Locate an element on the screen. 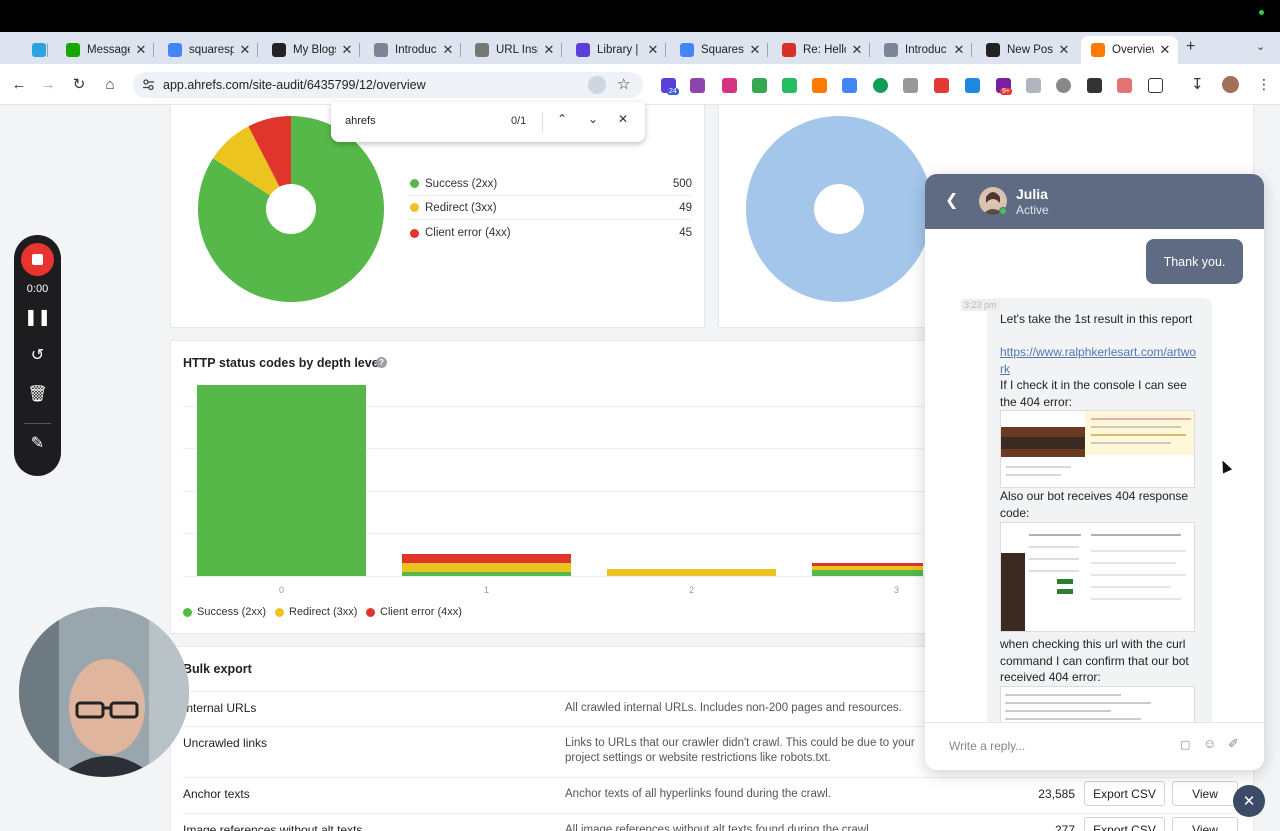 Image resolution: width=1280 pixels, height=831 pixels. pie-legend-row: Success (2xx) 500 is located at coordinates (551, 184).